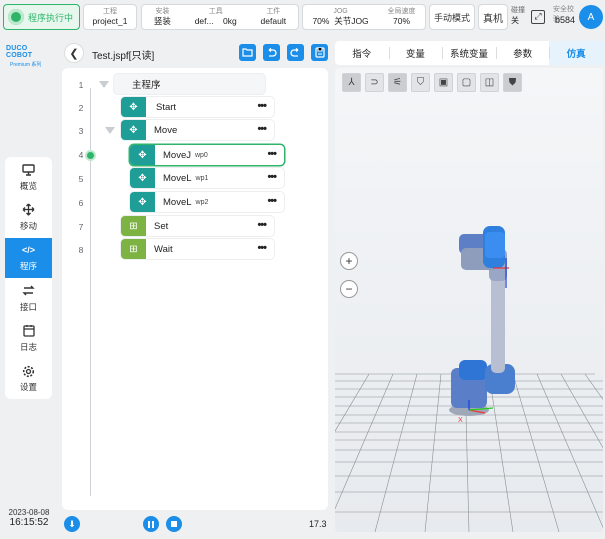 This screenshot has height=539, width=605. I want to click on zoom-out-button: −, so click(349, 289).